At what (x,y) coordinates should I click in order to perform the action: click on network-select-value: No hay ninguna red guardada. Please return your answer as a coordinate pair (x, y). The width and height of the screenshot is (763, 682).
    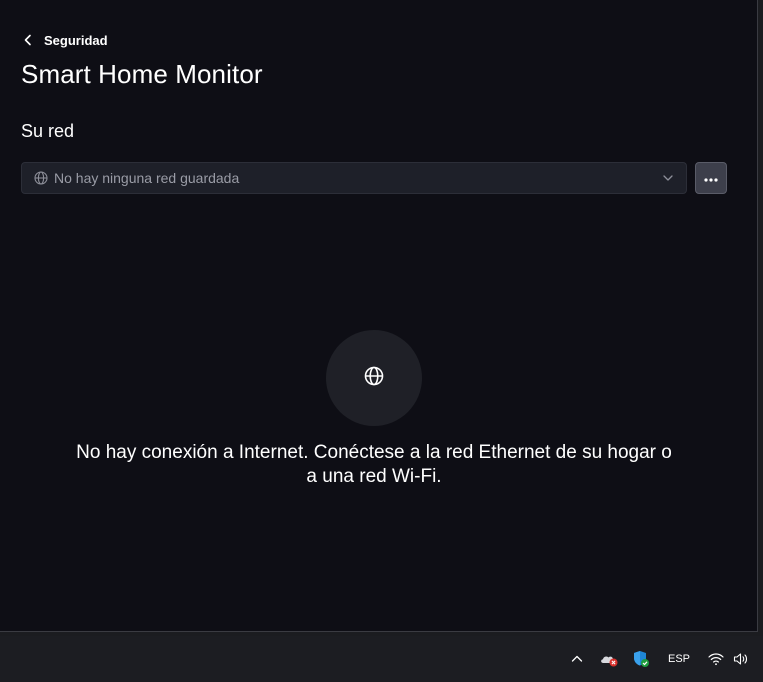
    Looking at the image, I should click on (147, 178).